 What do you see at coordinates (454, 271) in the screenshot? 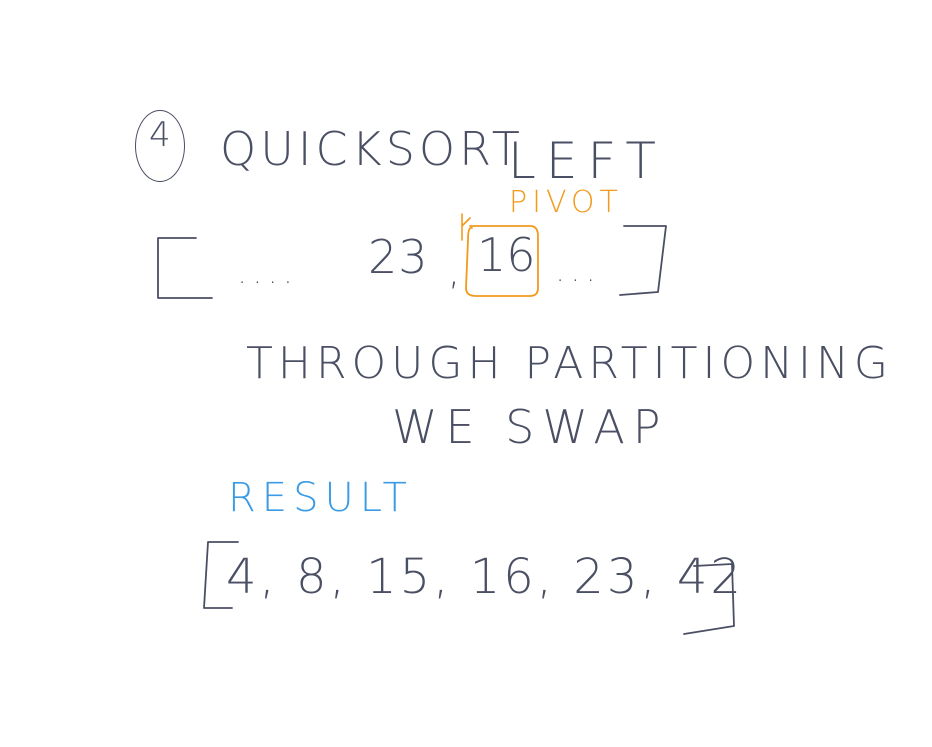
I see `array-comma: ,` at bounding box center [454, 271].